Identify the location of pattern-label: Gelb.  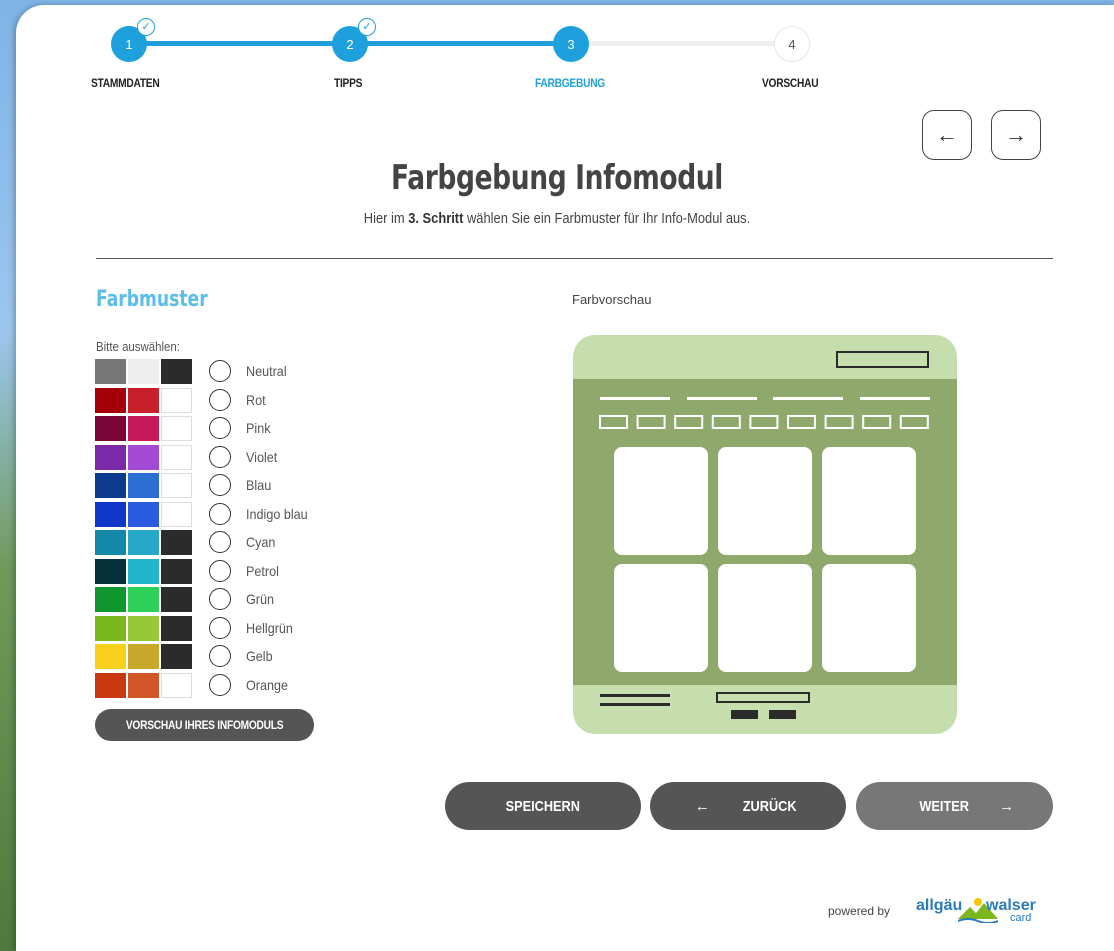
(259, 656).